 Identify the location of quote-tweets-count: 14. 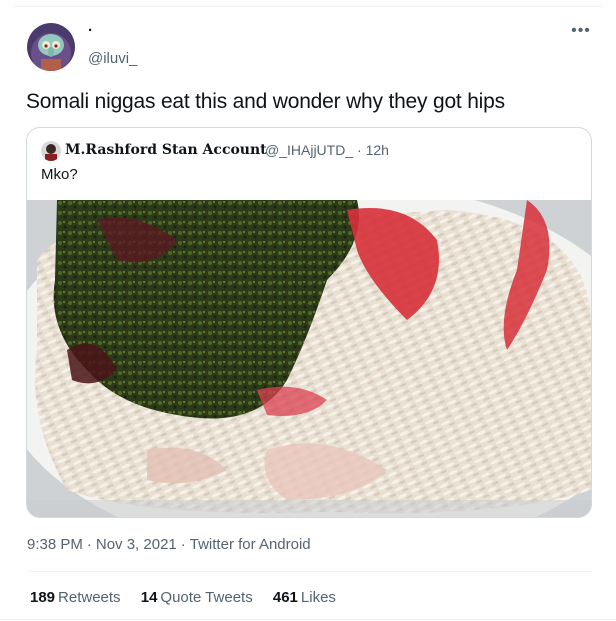
(149, 597).